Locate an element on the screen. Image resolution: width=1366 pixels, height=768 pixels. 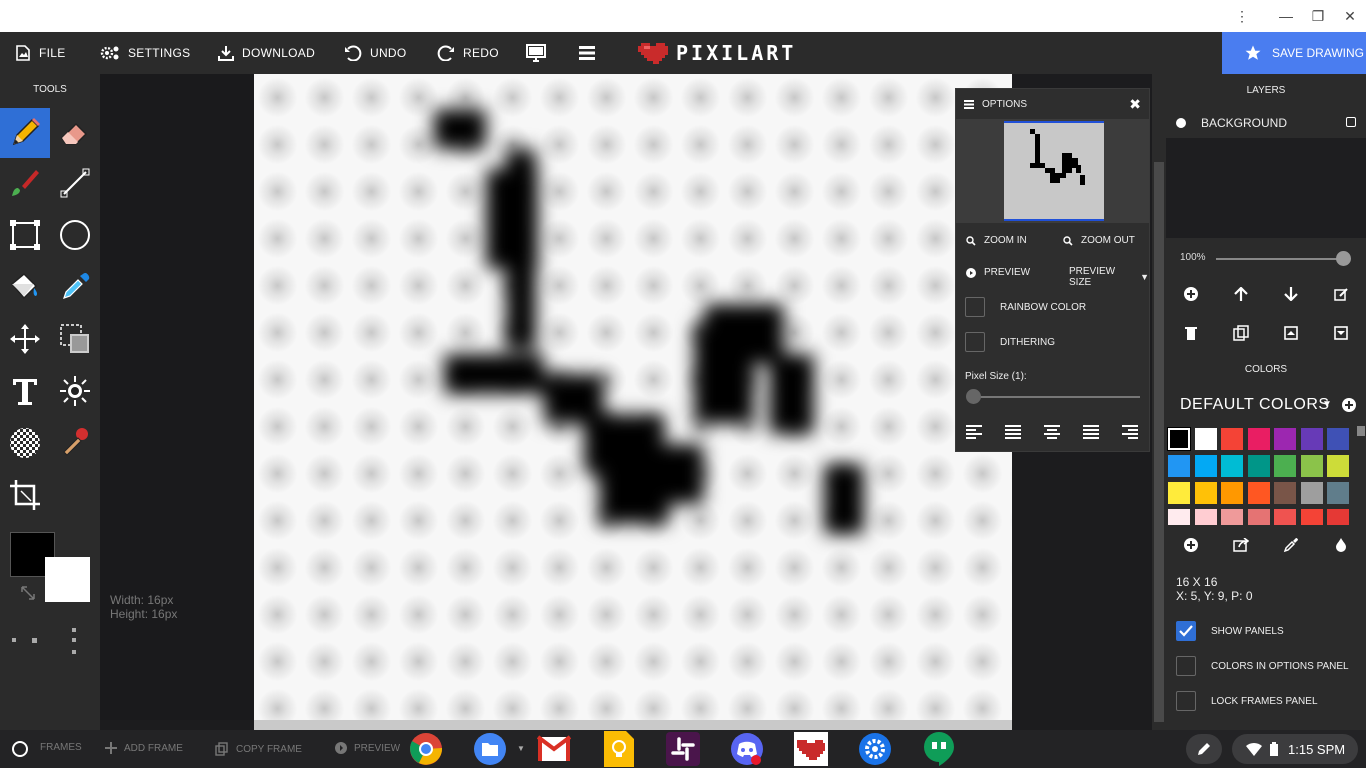
secondary-color-swatch is located at coordinates (67, 579).